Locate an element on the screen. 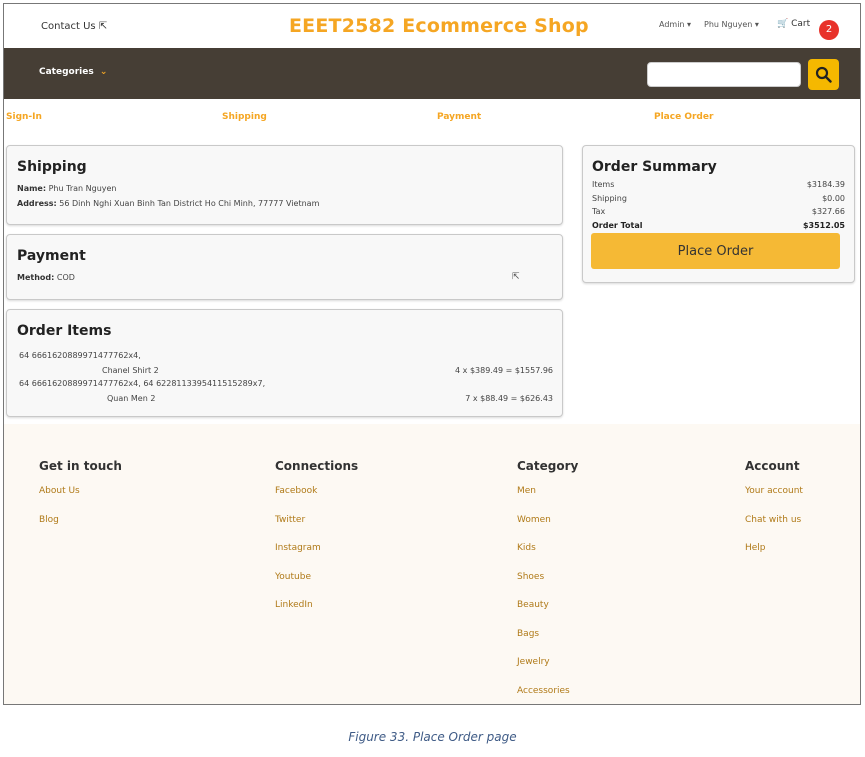 The height and width of the screenshot is (757, 865). brand-title: EEET2582 Ecommerce Shop is located at coordinates (439, 26).